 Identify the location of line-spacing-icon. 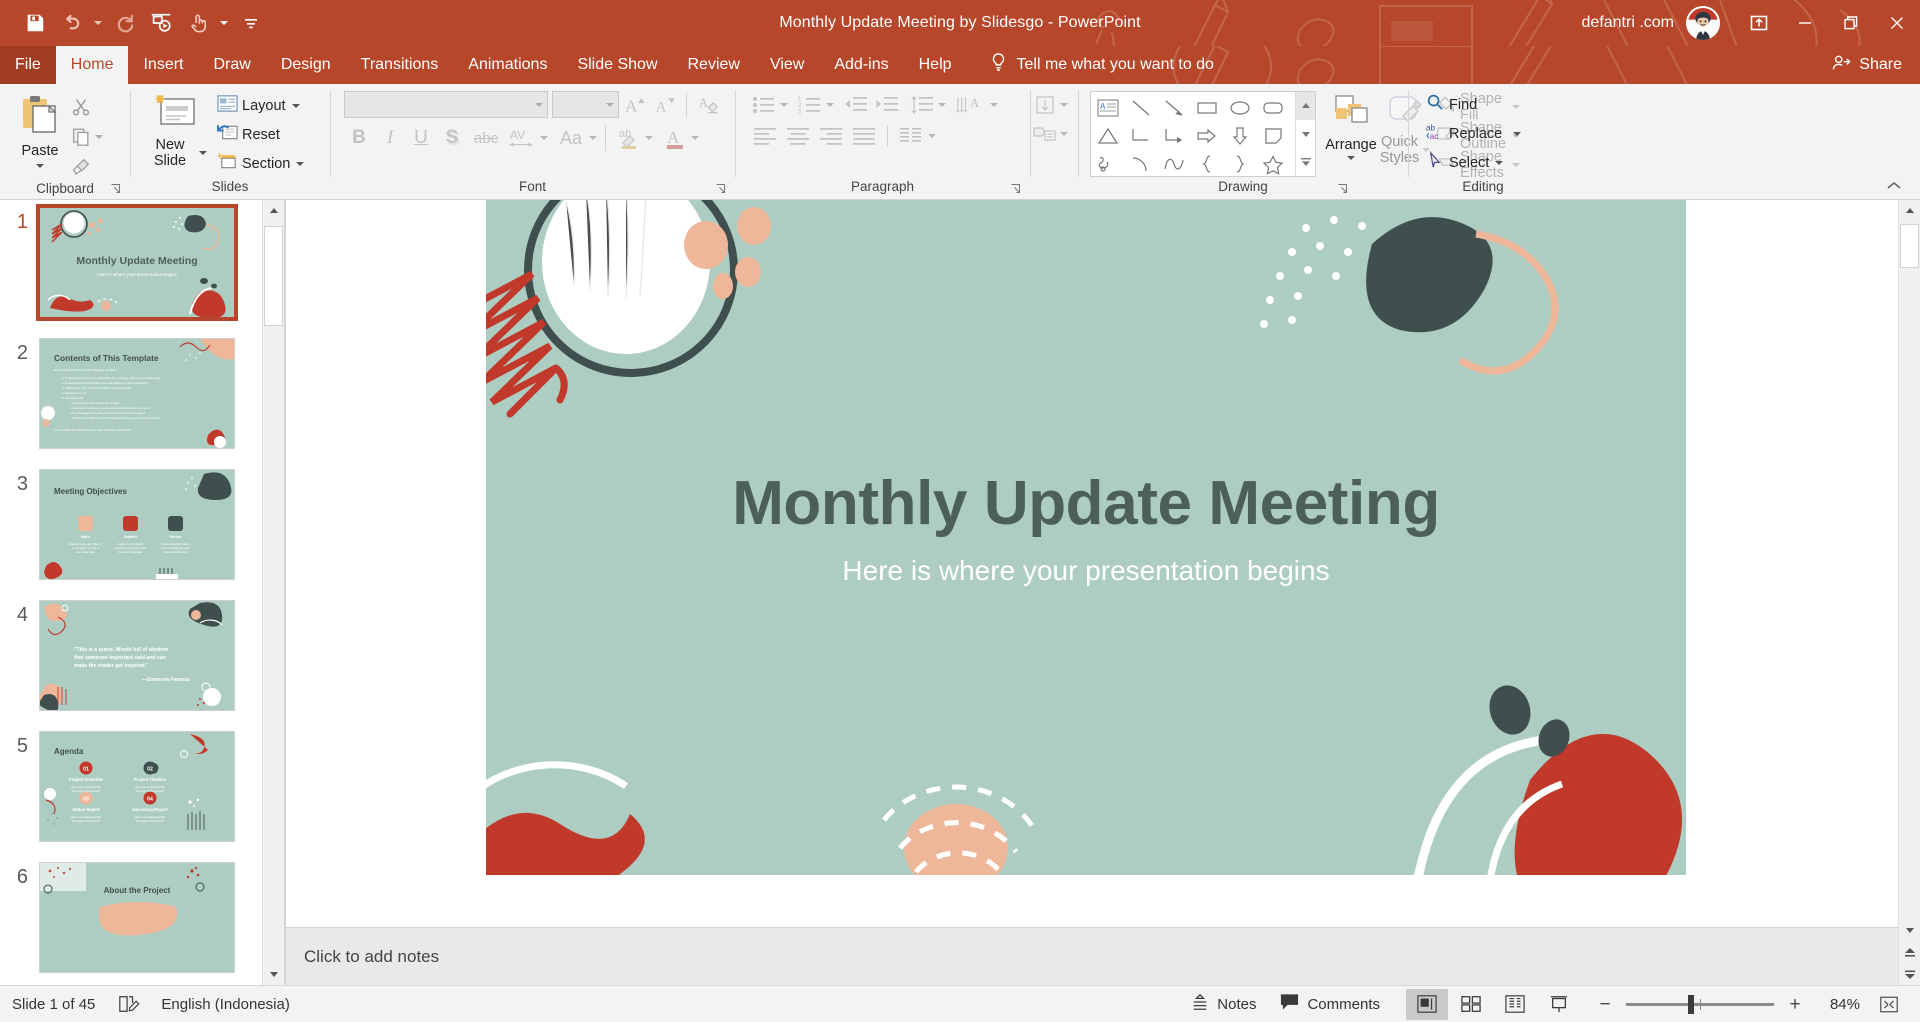
(922, 104).